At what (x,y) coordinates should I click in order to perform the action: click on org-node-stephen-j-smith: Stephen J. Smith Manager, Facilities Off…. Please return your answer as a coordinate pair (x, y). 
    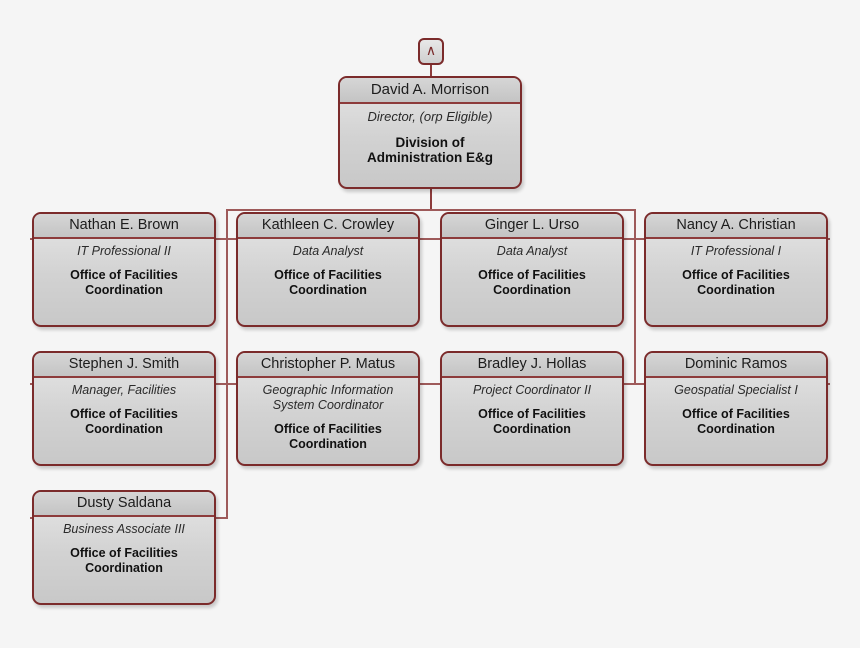
    Looking at the image, I should click on (124, 408).